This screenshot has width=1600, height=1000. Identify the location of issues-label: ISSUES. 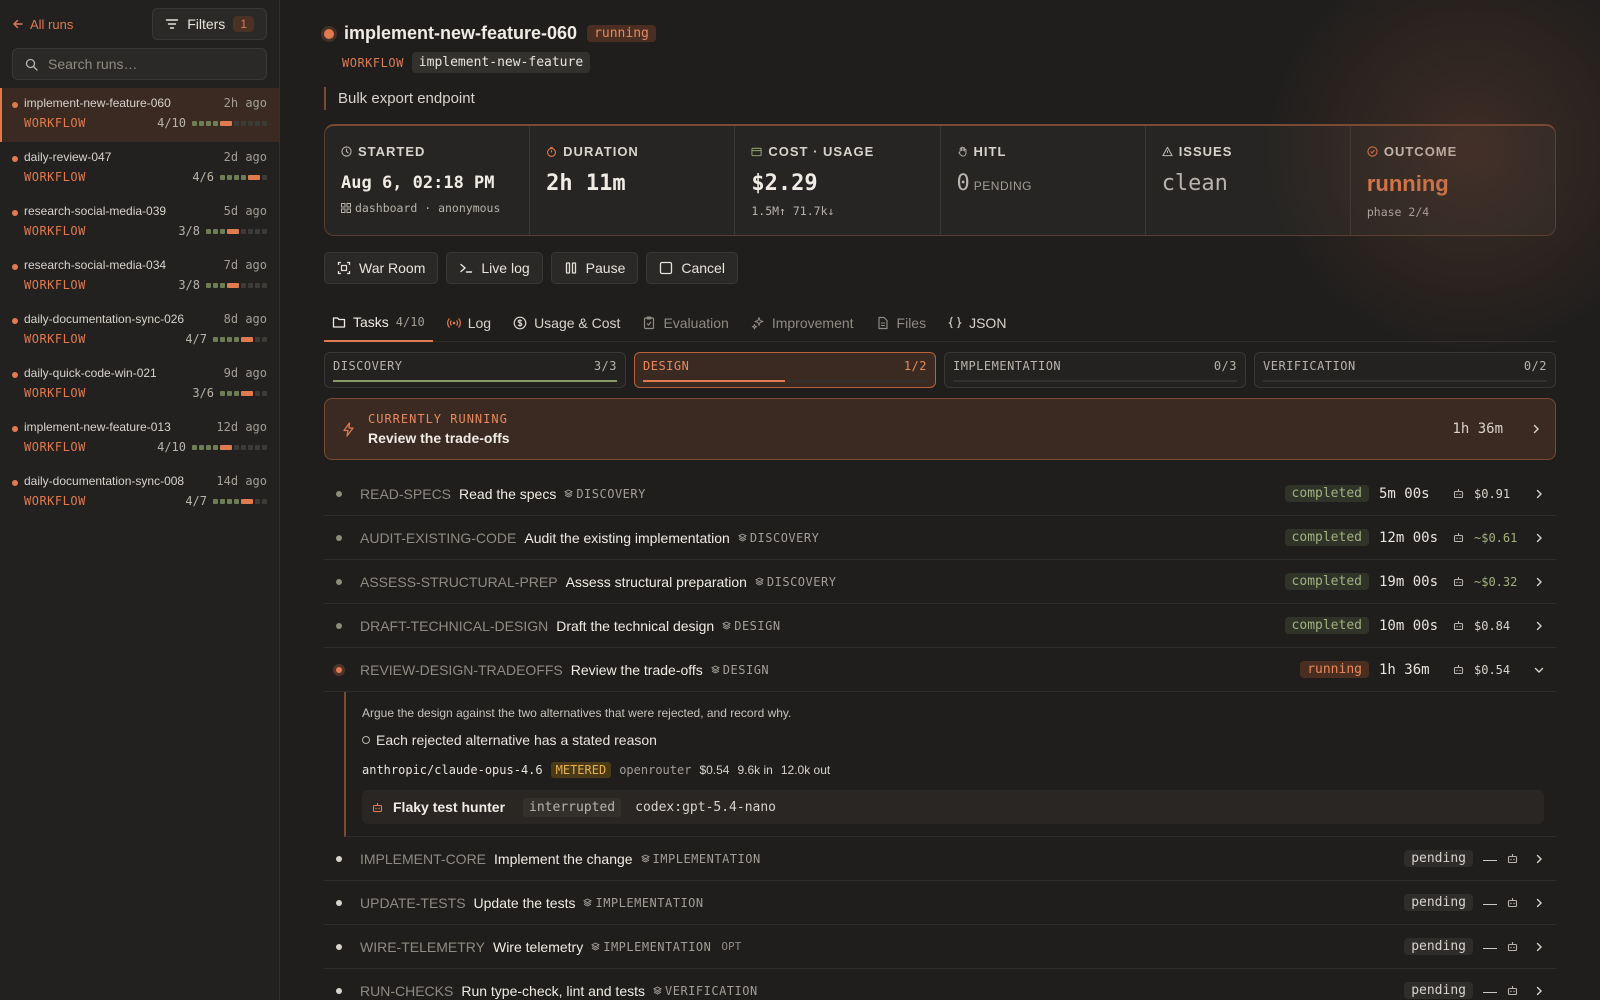
(1205, 151).